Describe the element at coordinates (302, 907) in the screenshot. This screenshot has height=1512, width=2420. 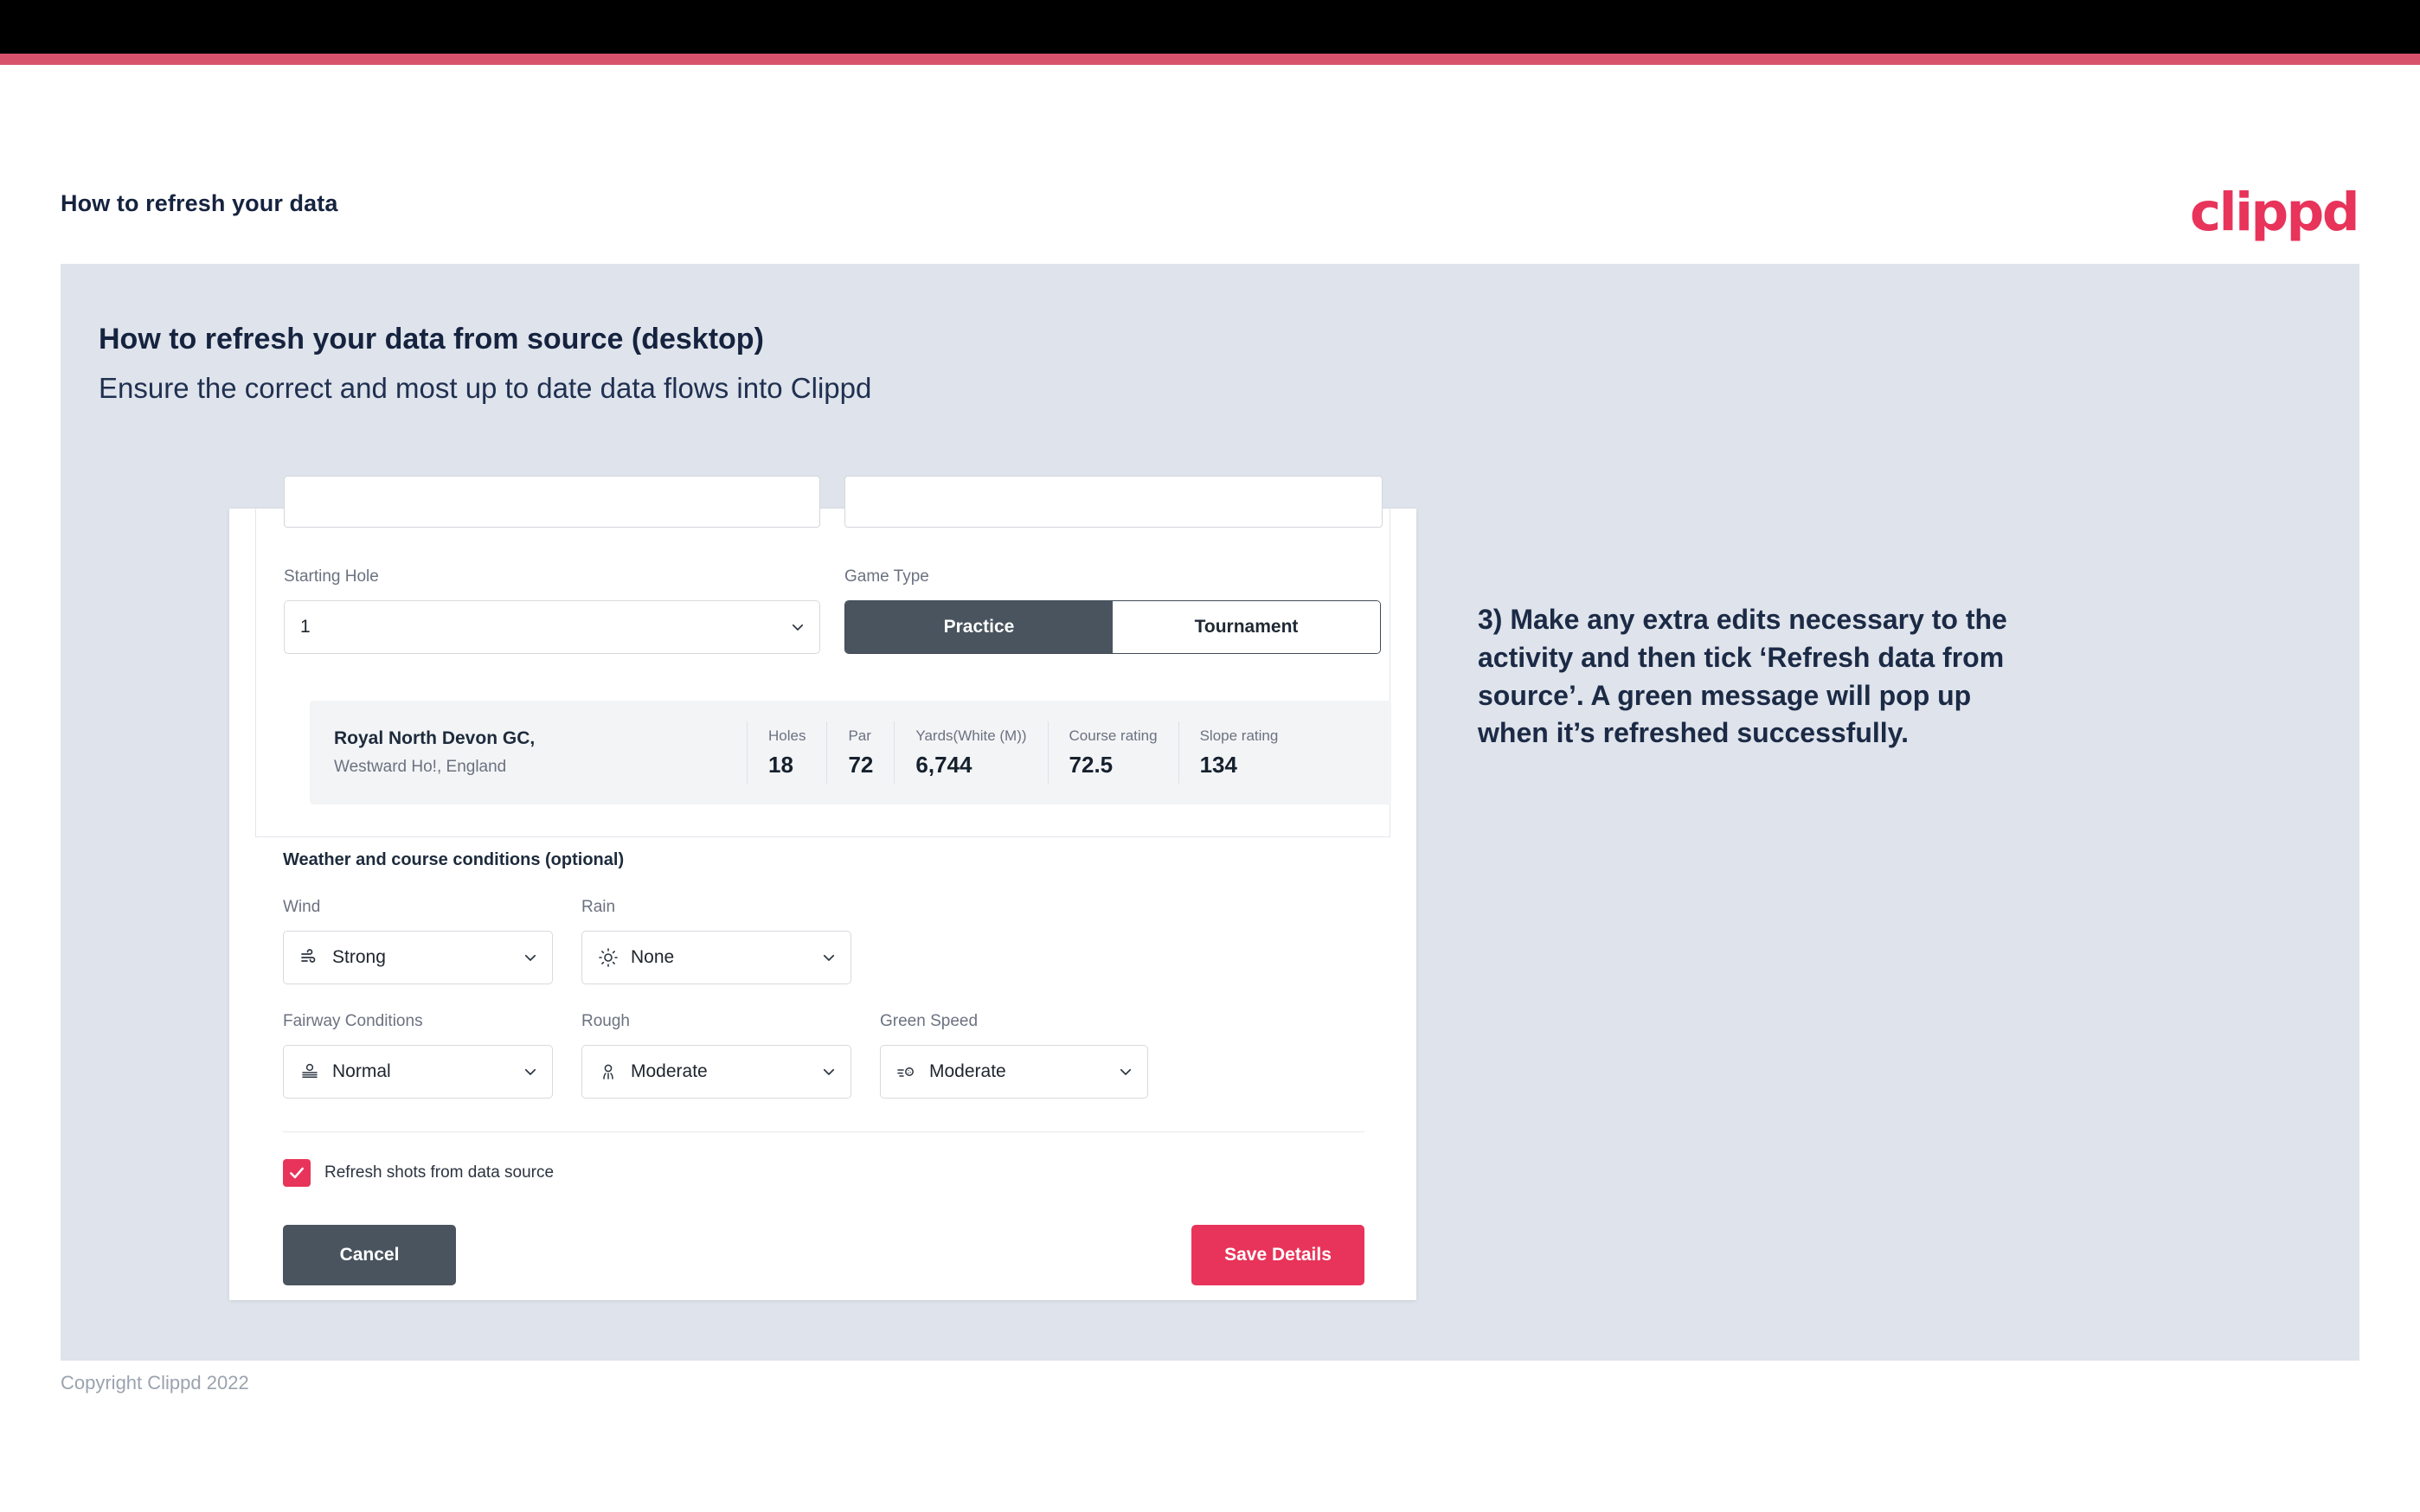
I see `wind-label: Wind` at that location.